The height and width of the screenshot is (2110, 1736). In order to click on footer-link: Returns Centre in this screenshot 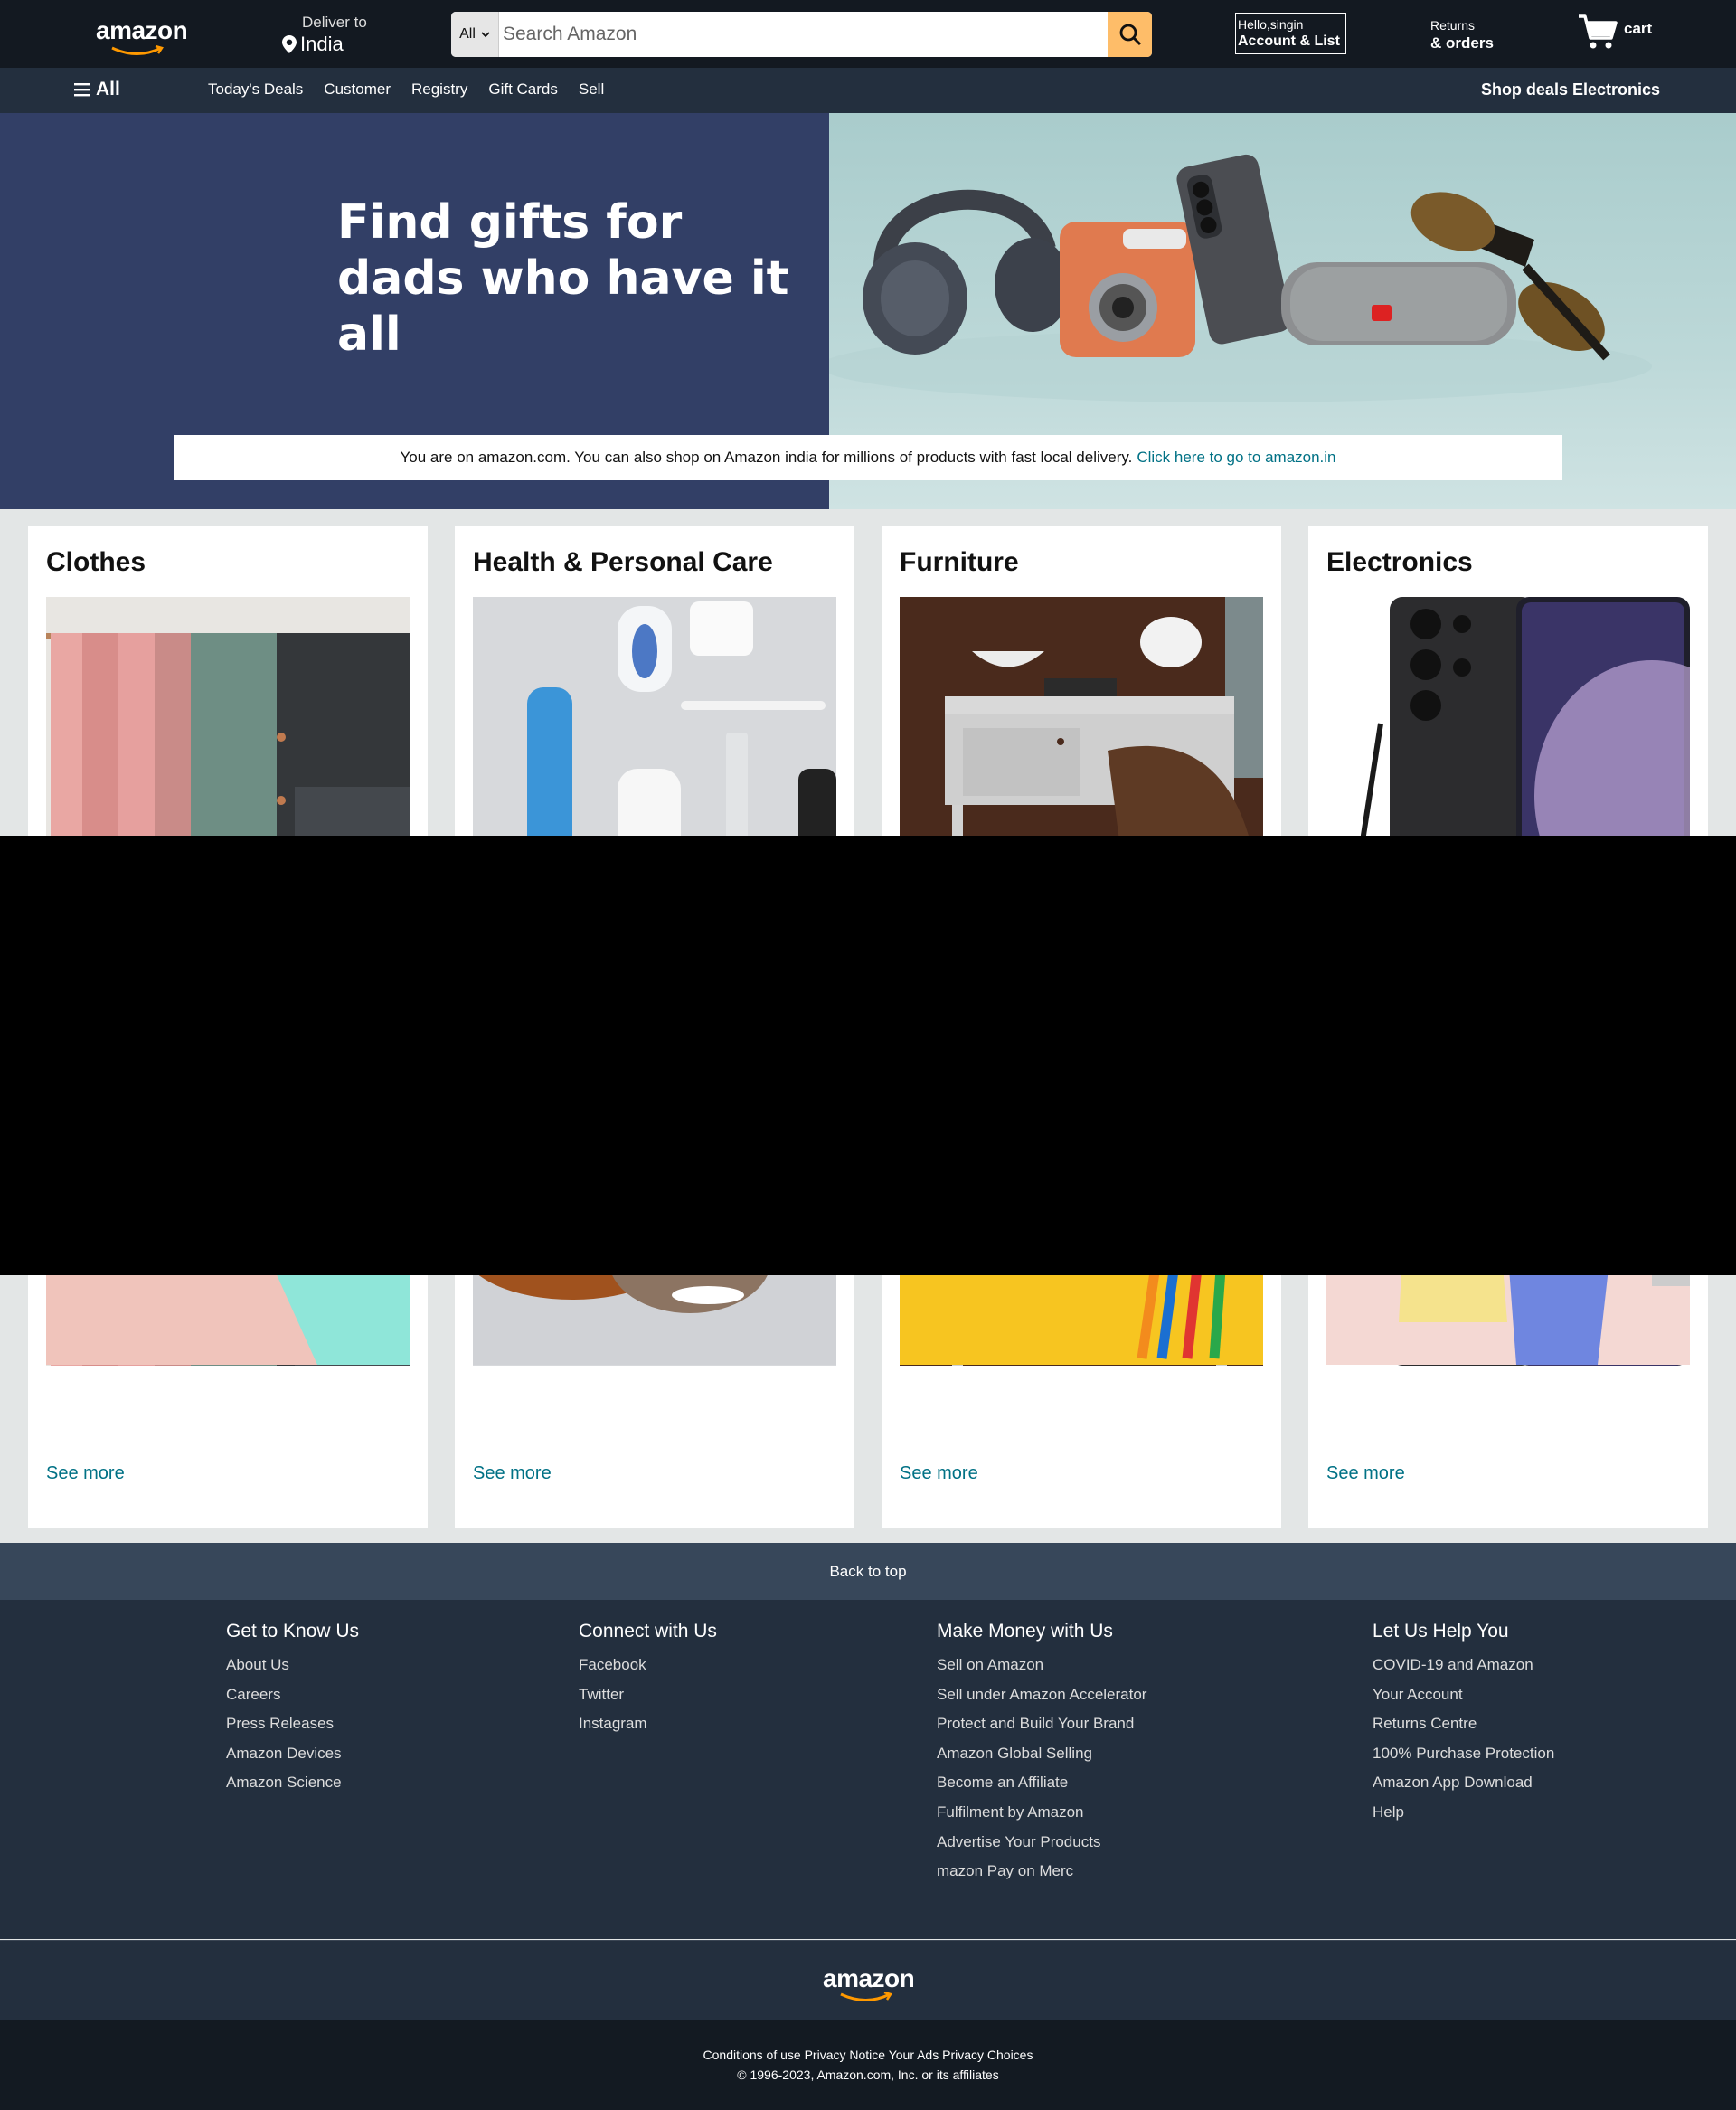, I will do `click(1464, 1724)`.